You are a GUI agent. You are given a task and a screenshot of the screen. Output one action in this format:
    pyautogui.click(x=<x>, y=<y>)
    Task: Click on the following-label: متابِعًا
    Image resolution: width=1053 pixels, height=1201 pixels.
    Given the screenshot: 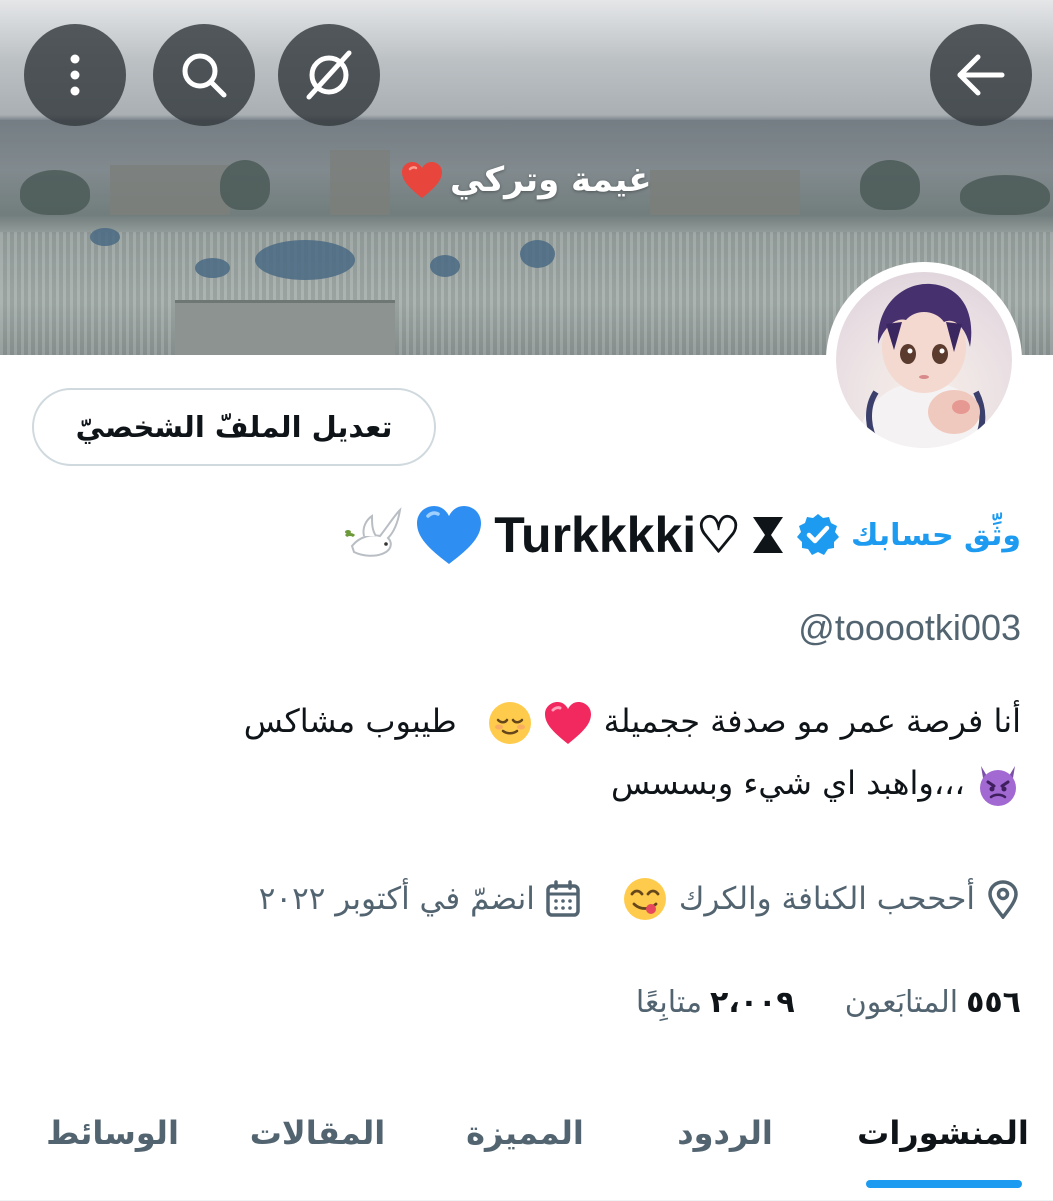 What is the action you would take?
    pyautogui.click(x=669, y=1002)
    